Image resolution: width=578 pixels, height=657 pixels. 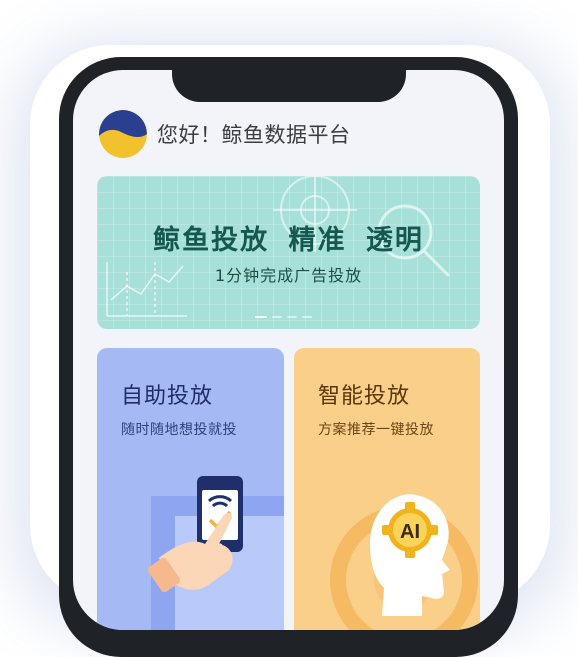 What do you see at coordinates (283, 317) in the screenshot?
I see `carousel-indicator` at bounding box center [283, 317].